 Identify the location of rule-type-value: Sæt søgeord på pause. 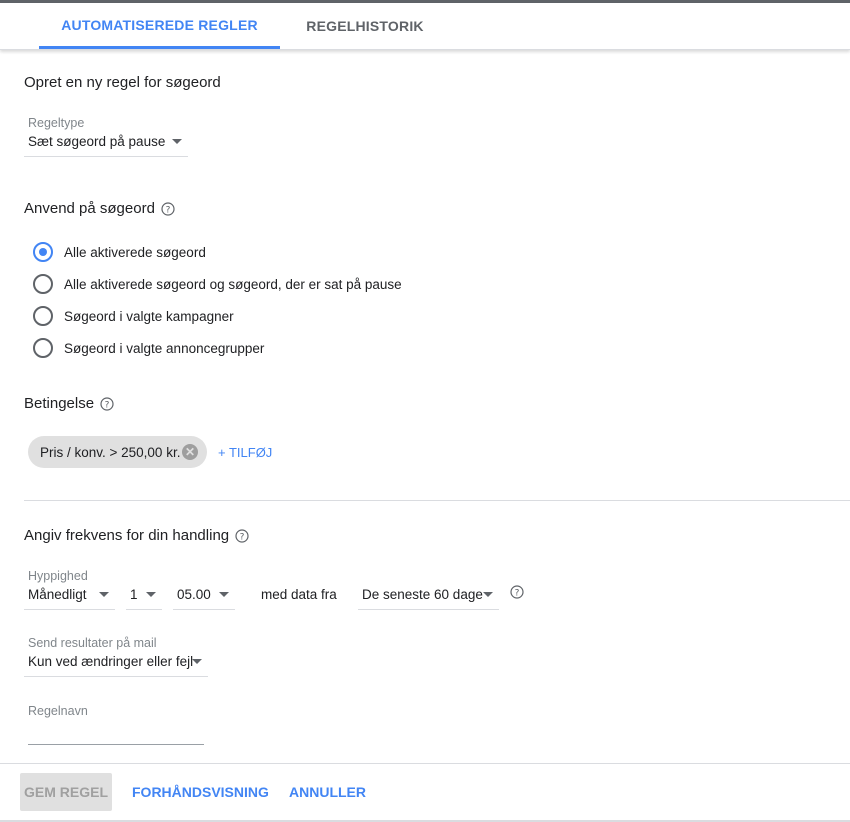
(97, 141).